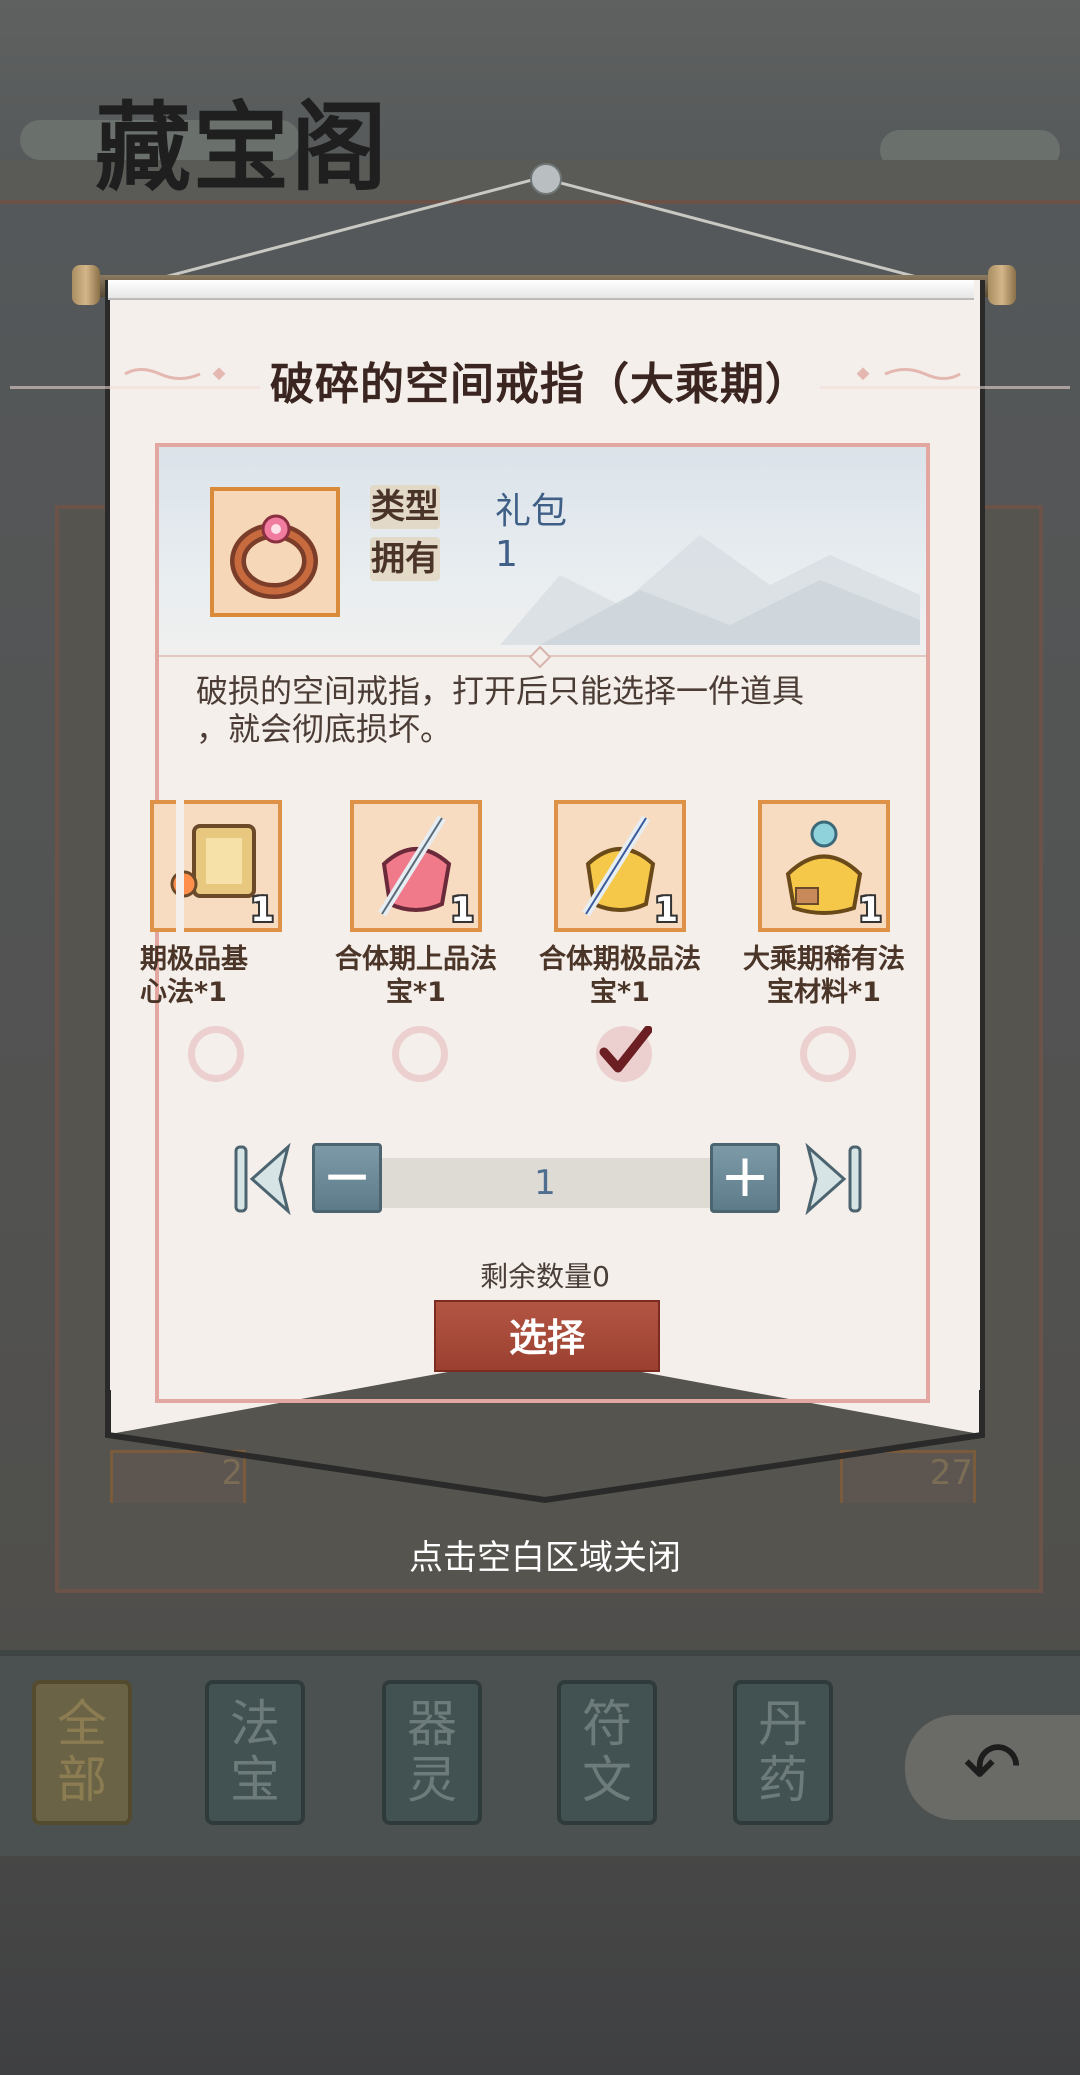 The height and width of the screenshot is (2075, 1080). Describe the element at coordinates (607, 1752) in the screenshot. I see `tab-rune: 符文` at that location.